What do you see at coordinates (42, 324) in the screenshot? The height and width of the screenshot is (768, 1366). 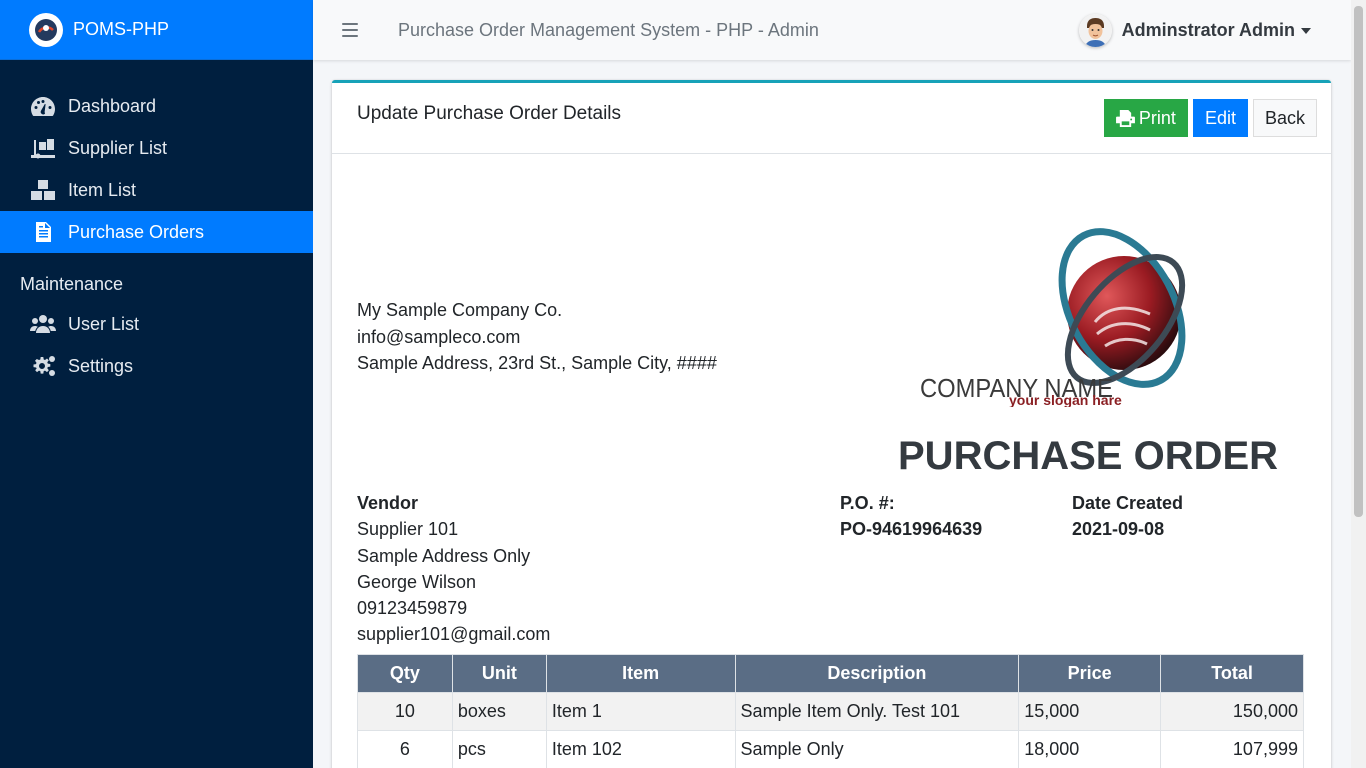 I see `users-icon` at bounding box center [42, 324].